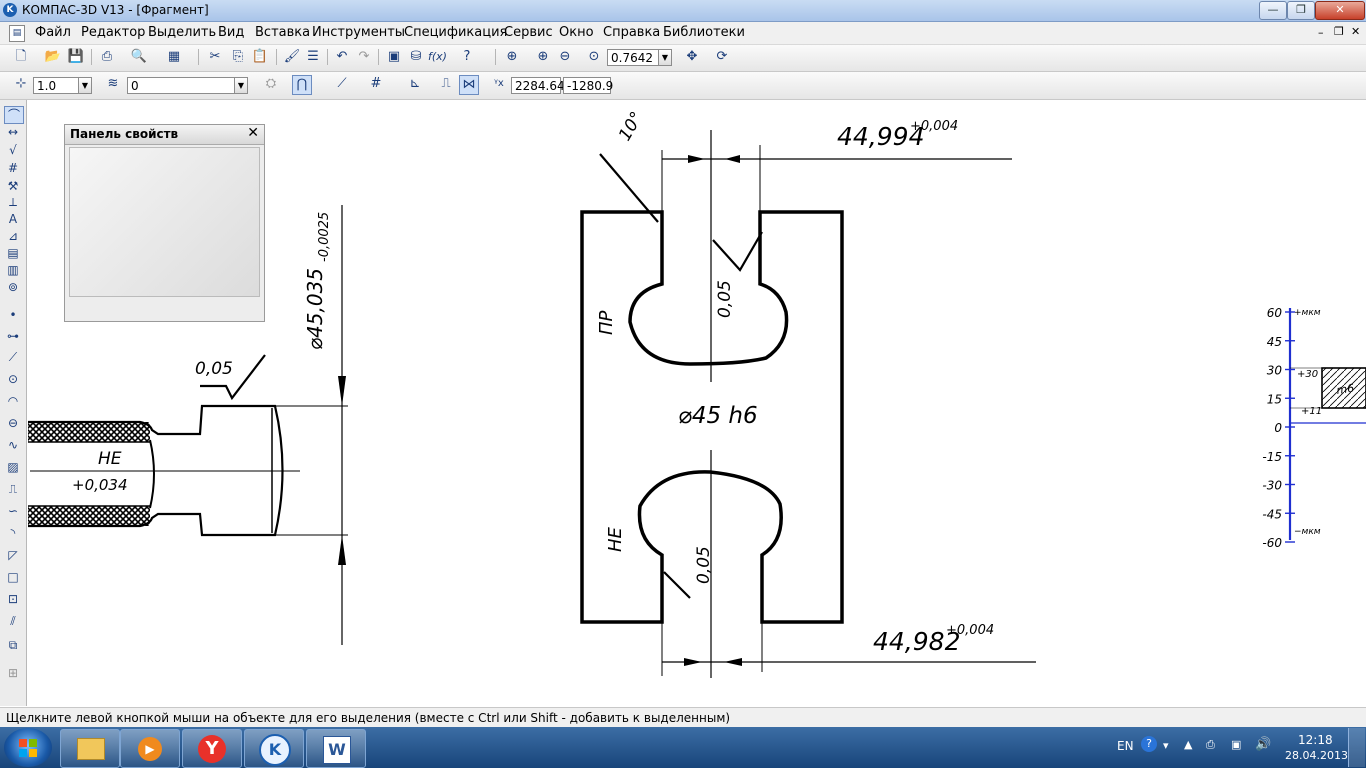  I want to click on explorer-icon, so click(90, 748).